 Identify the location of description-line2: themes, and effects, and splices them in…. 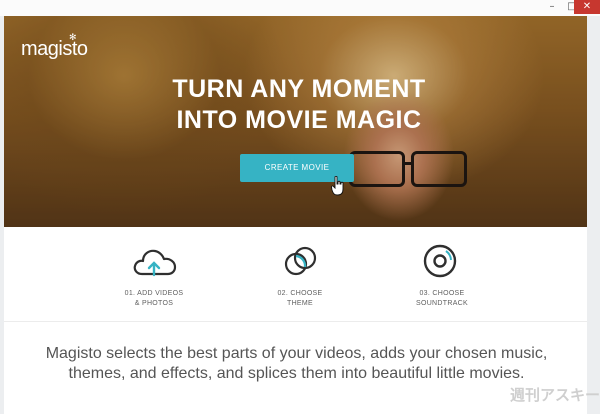
(296, 373).